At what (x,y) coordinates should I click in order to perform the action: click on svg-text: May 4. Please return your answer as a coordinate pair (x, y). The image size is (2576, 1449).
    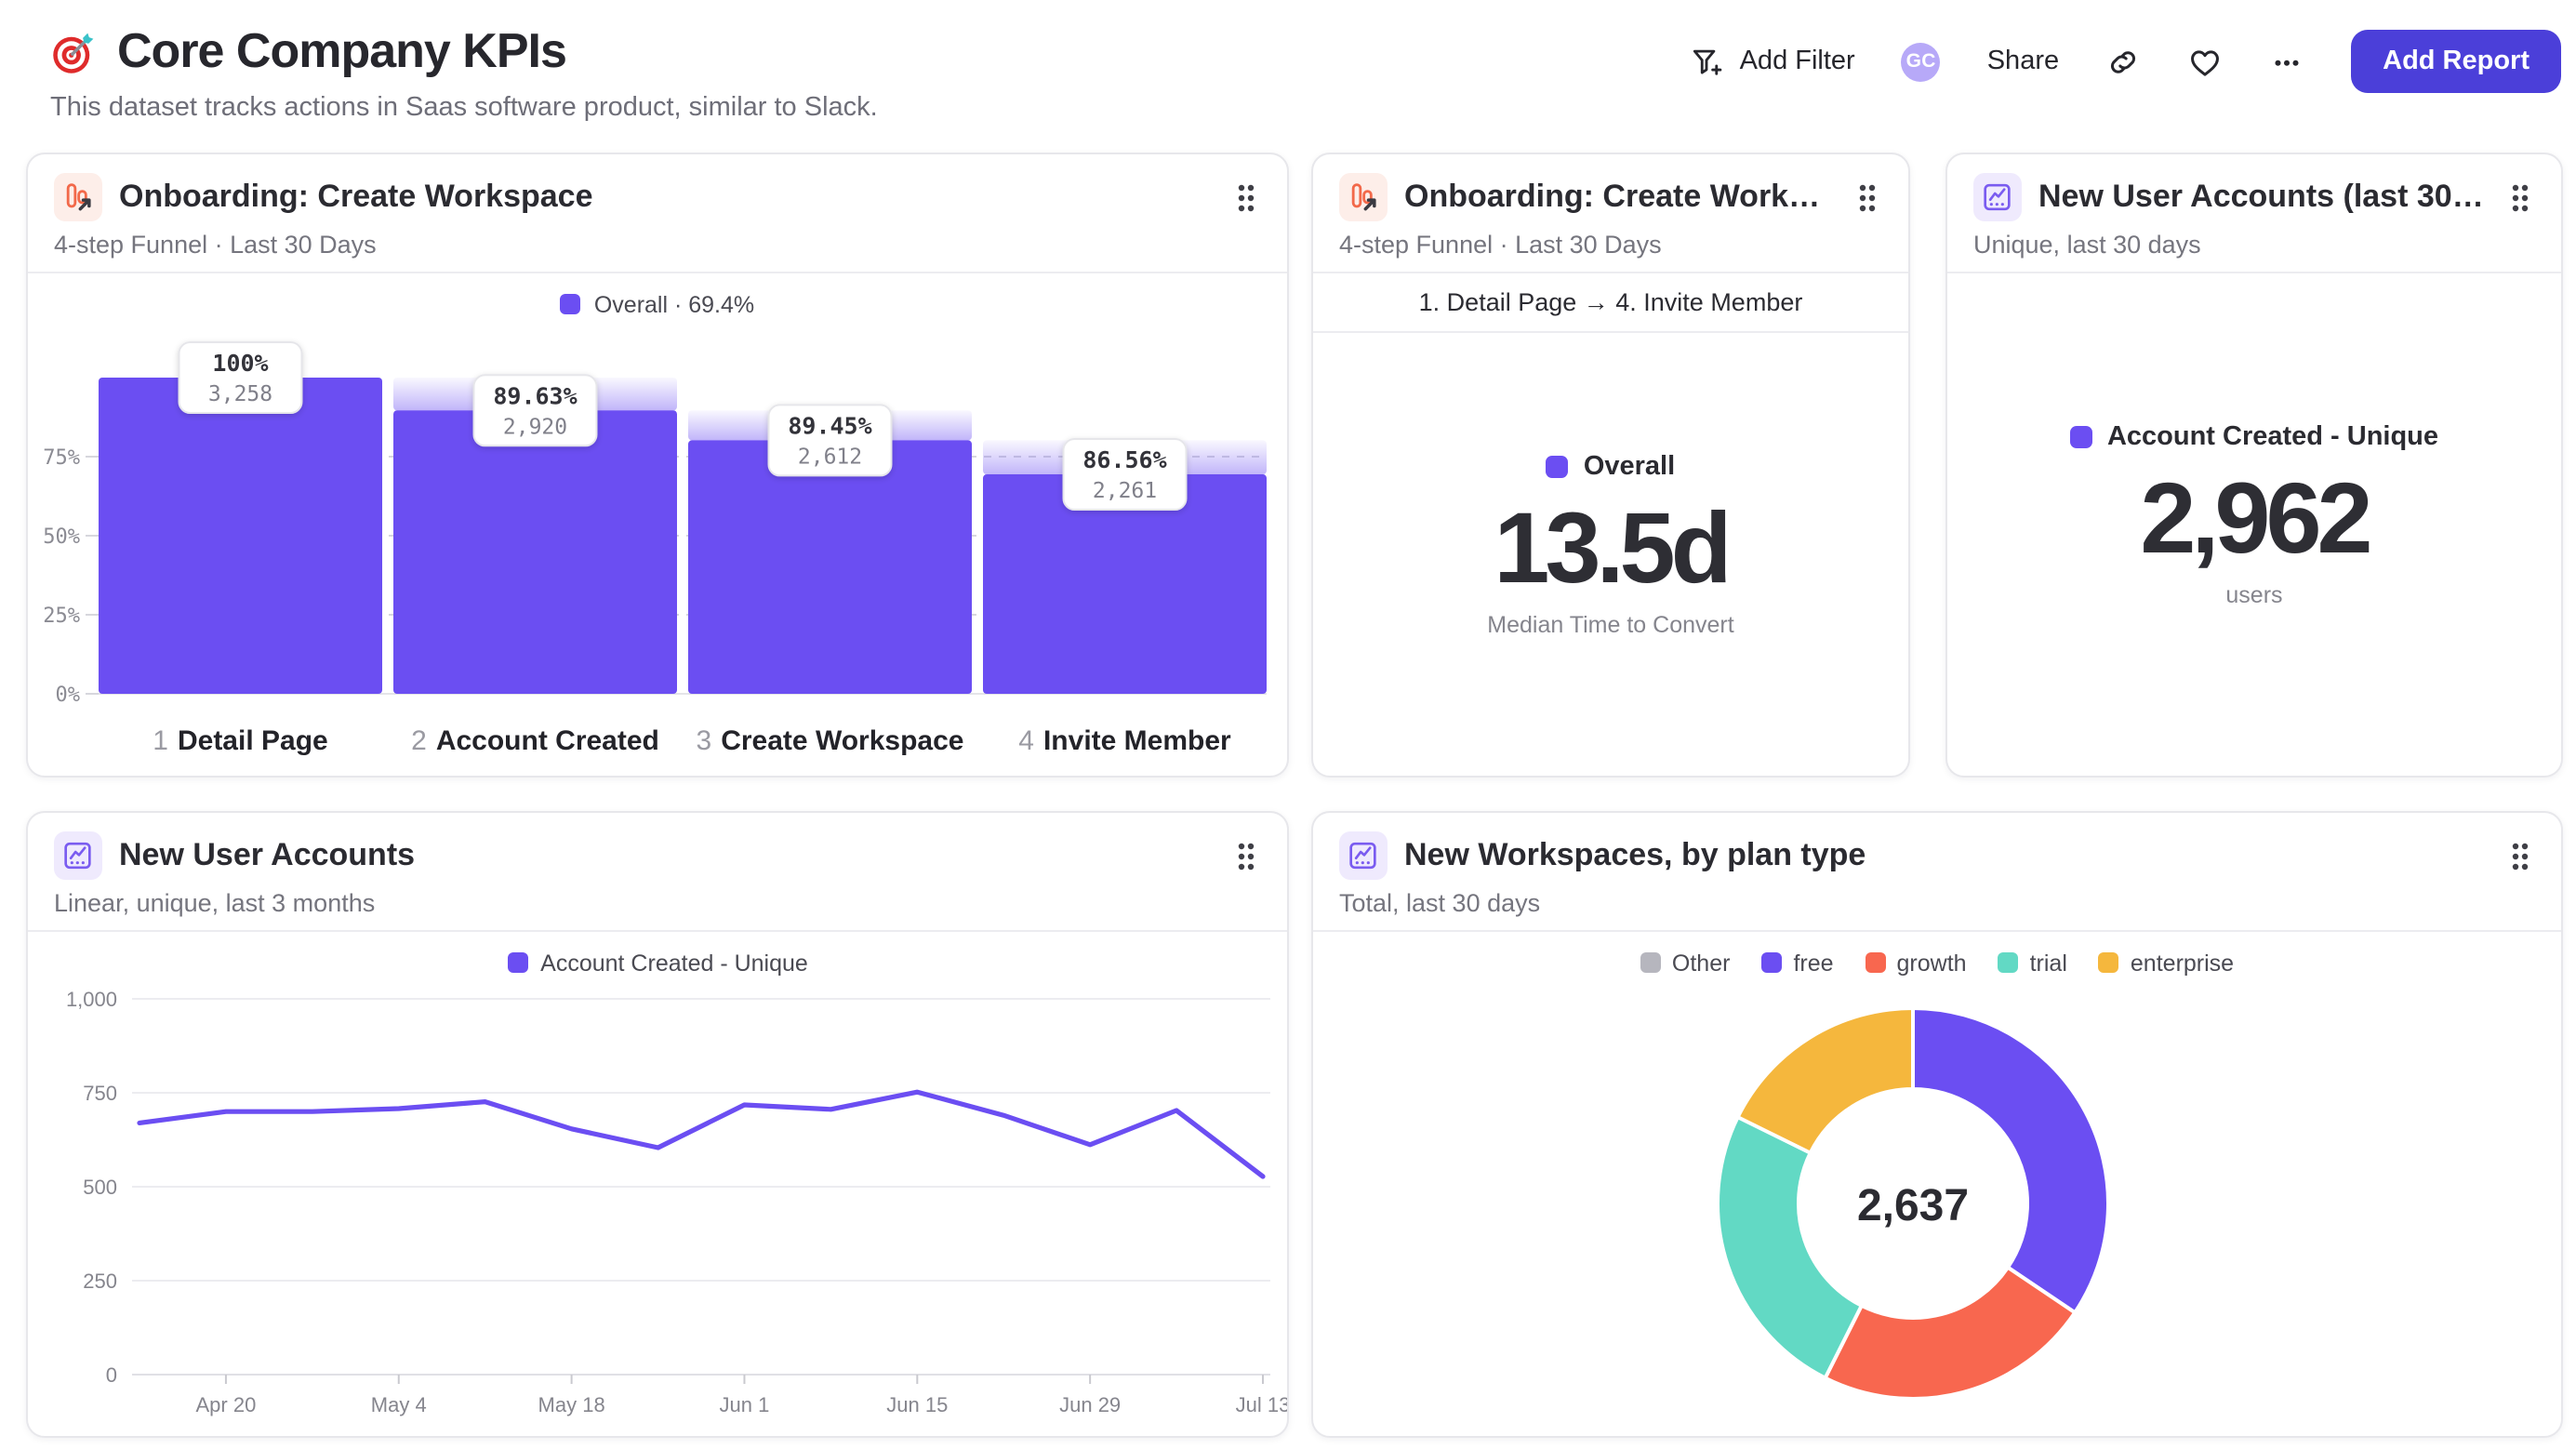
    Looking at the image, I should click on (399, 1404).